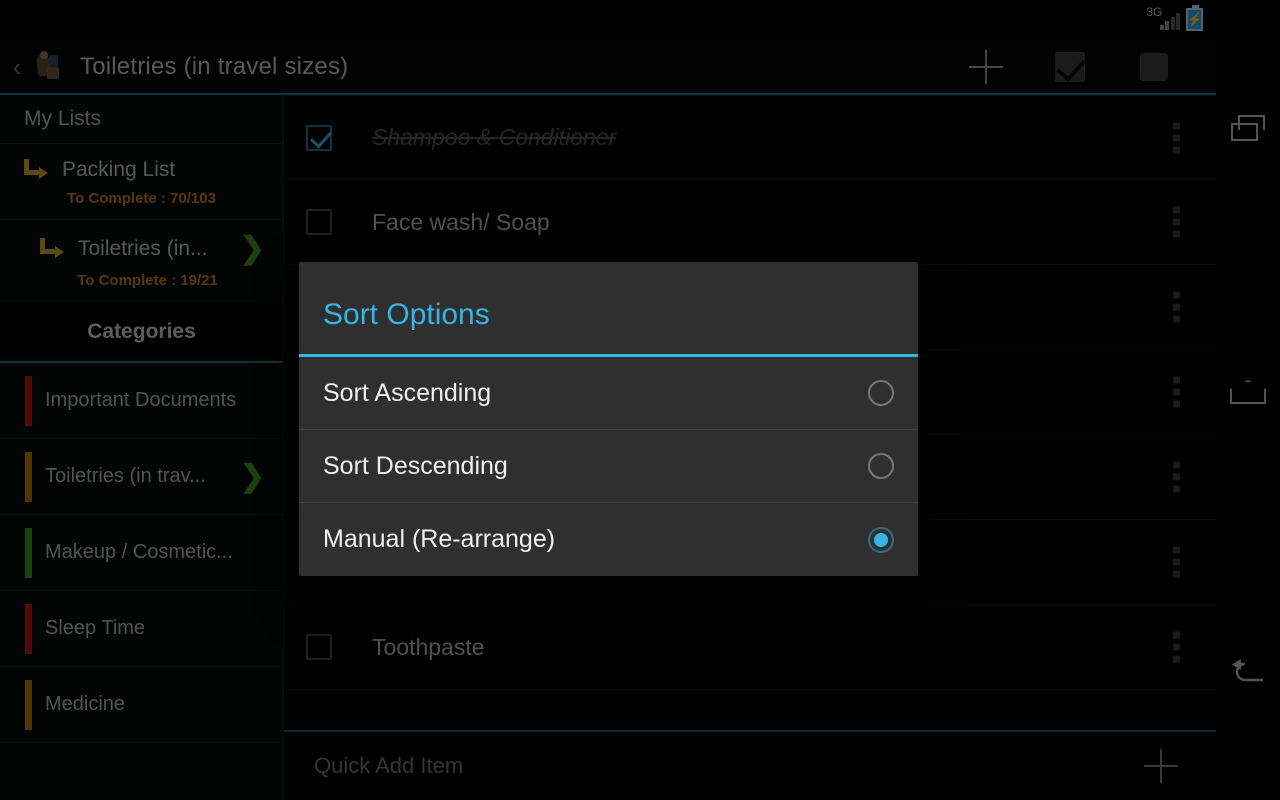 The image size is (1280, 800). What do you see at coordinates (415, 465) in the screenshot?
I see `option-label: Sort Descending` at bounding box center [415, 465].